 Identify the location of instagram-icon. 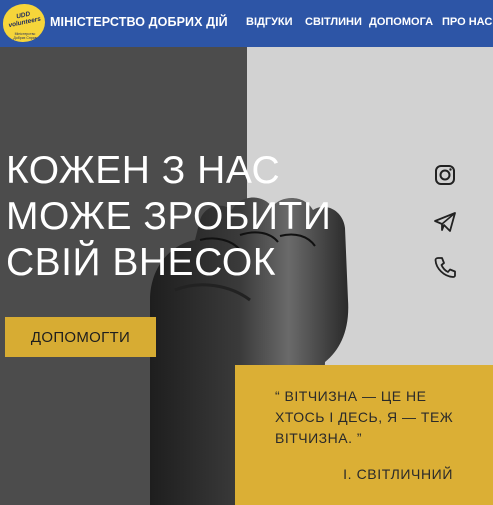
(445, 175).